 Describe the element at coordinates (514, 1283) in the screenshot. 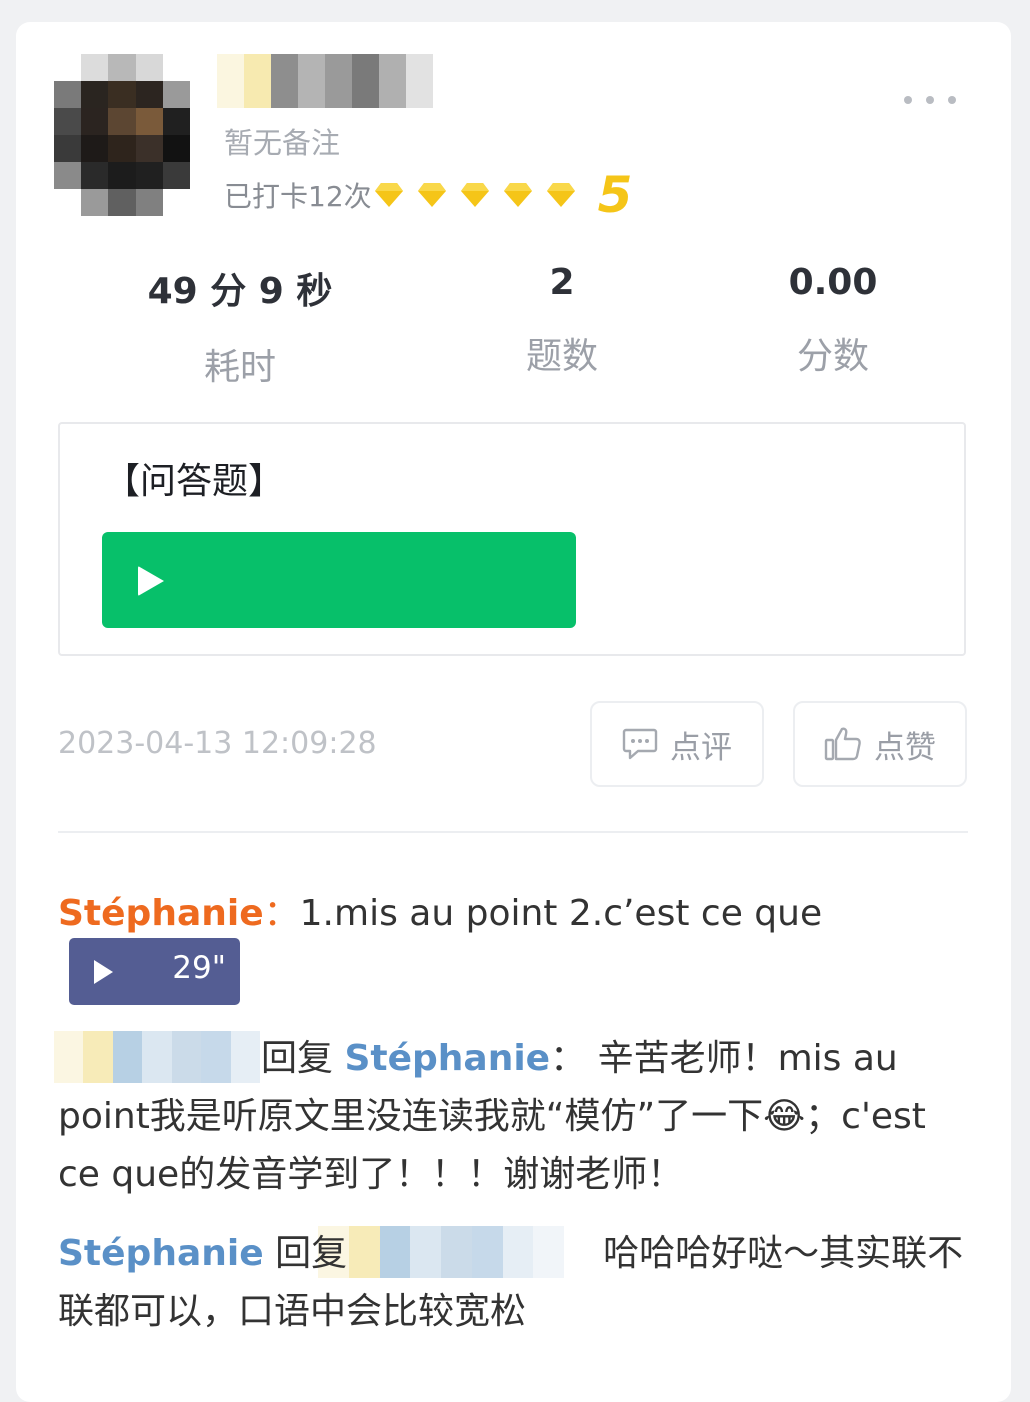

I see `reply-item: Stéphanie 回复 哈哈哈好哒～其实联不联都可以，口语中会比较宽松` at that location.